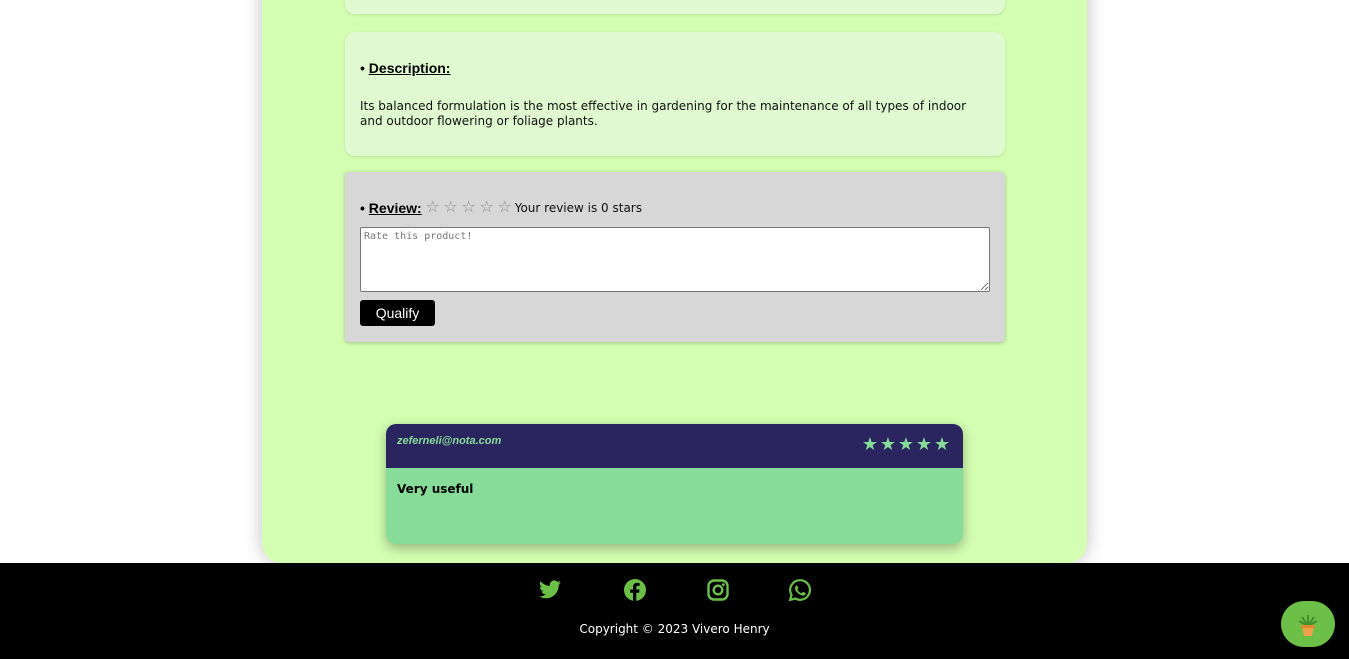 The width and height of the screenshot is (1349, 659). I want to click on comment-header: zeferneli@nota.com ★ ★ ★ ★ ★, so click(674, 446).